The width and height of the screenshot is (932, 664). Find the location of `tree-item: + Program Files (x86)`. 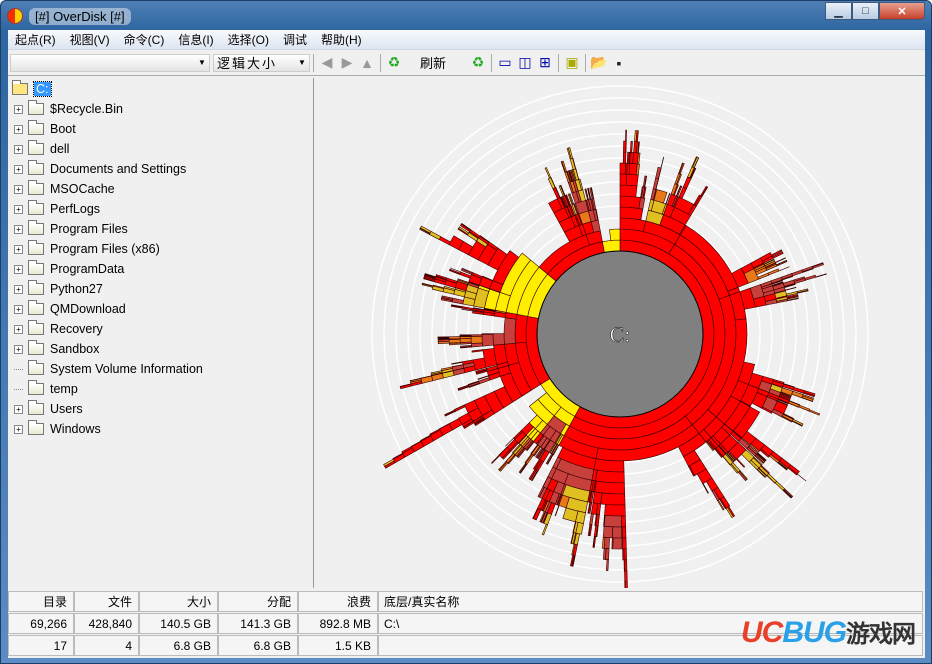

tree-item: + Program Files (x86) is located at coordinates (87, 249).